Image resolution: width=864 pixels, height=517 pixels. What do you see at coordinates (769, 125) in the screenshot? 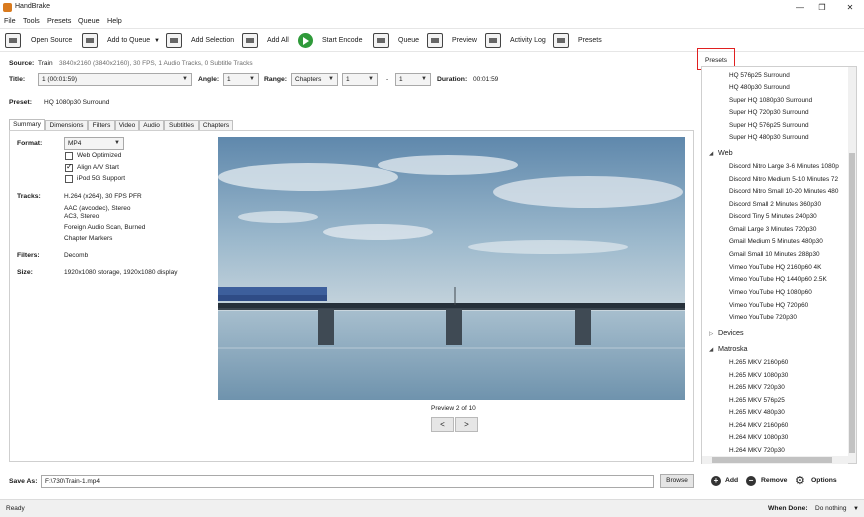
I see `preset-item: Super HQ 576p25 Surround` at bounding box center [769, 125].